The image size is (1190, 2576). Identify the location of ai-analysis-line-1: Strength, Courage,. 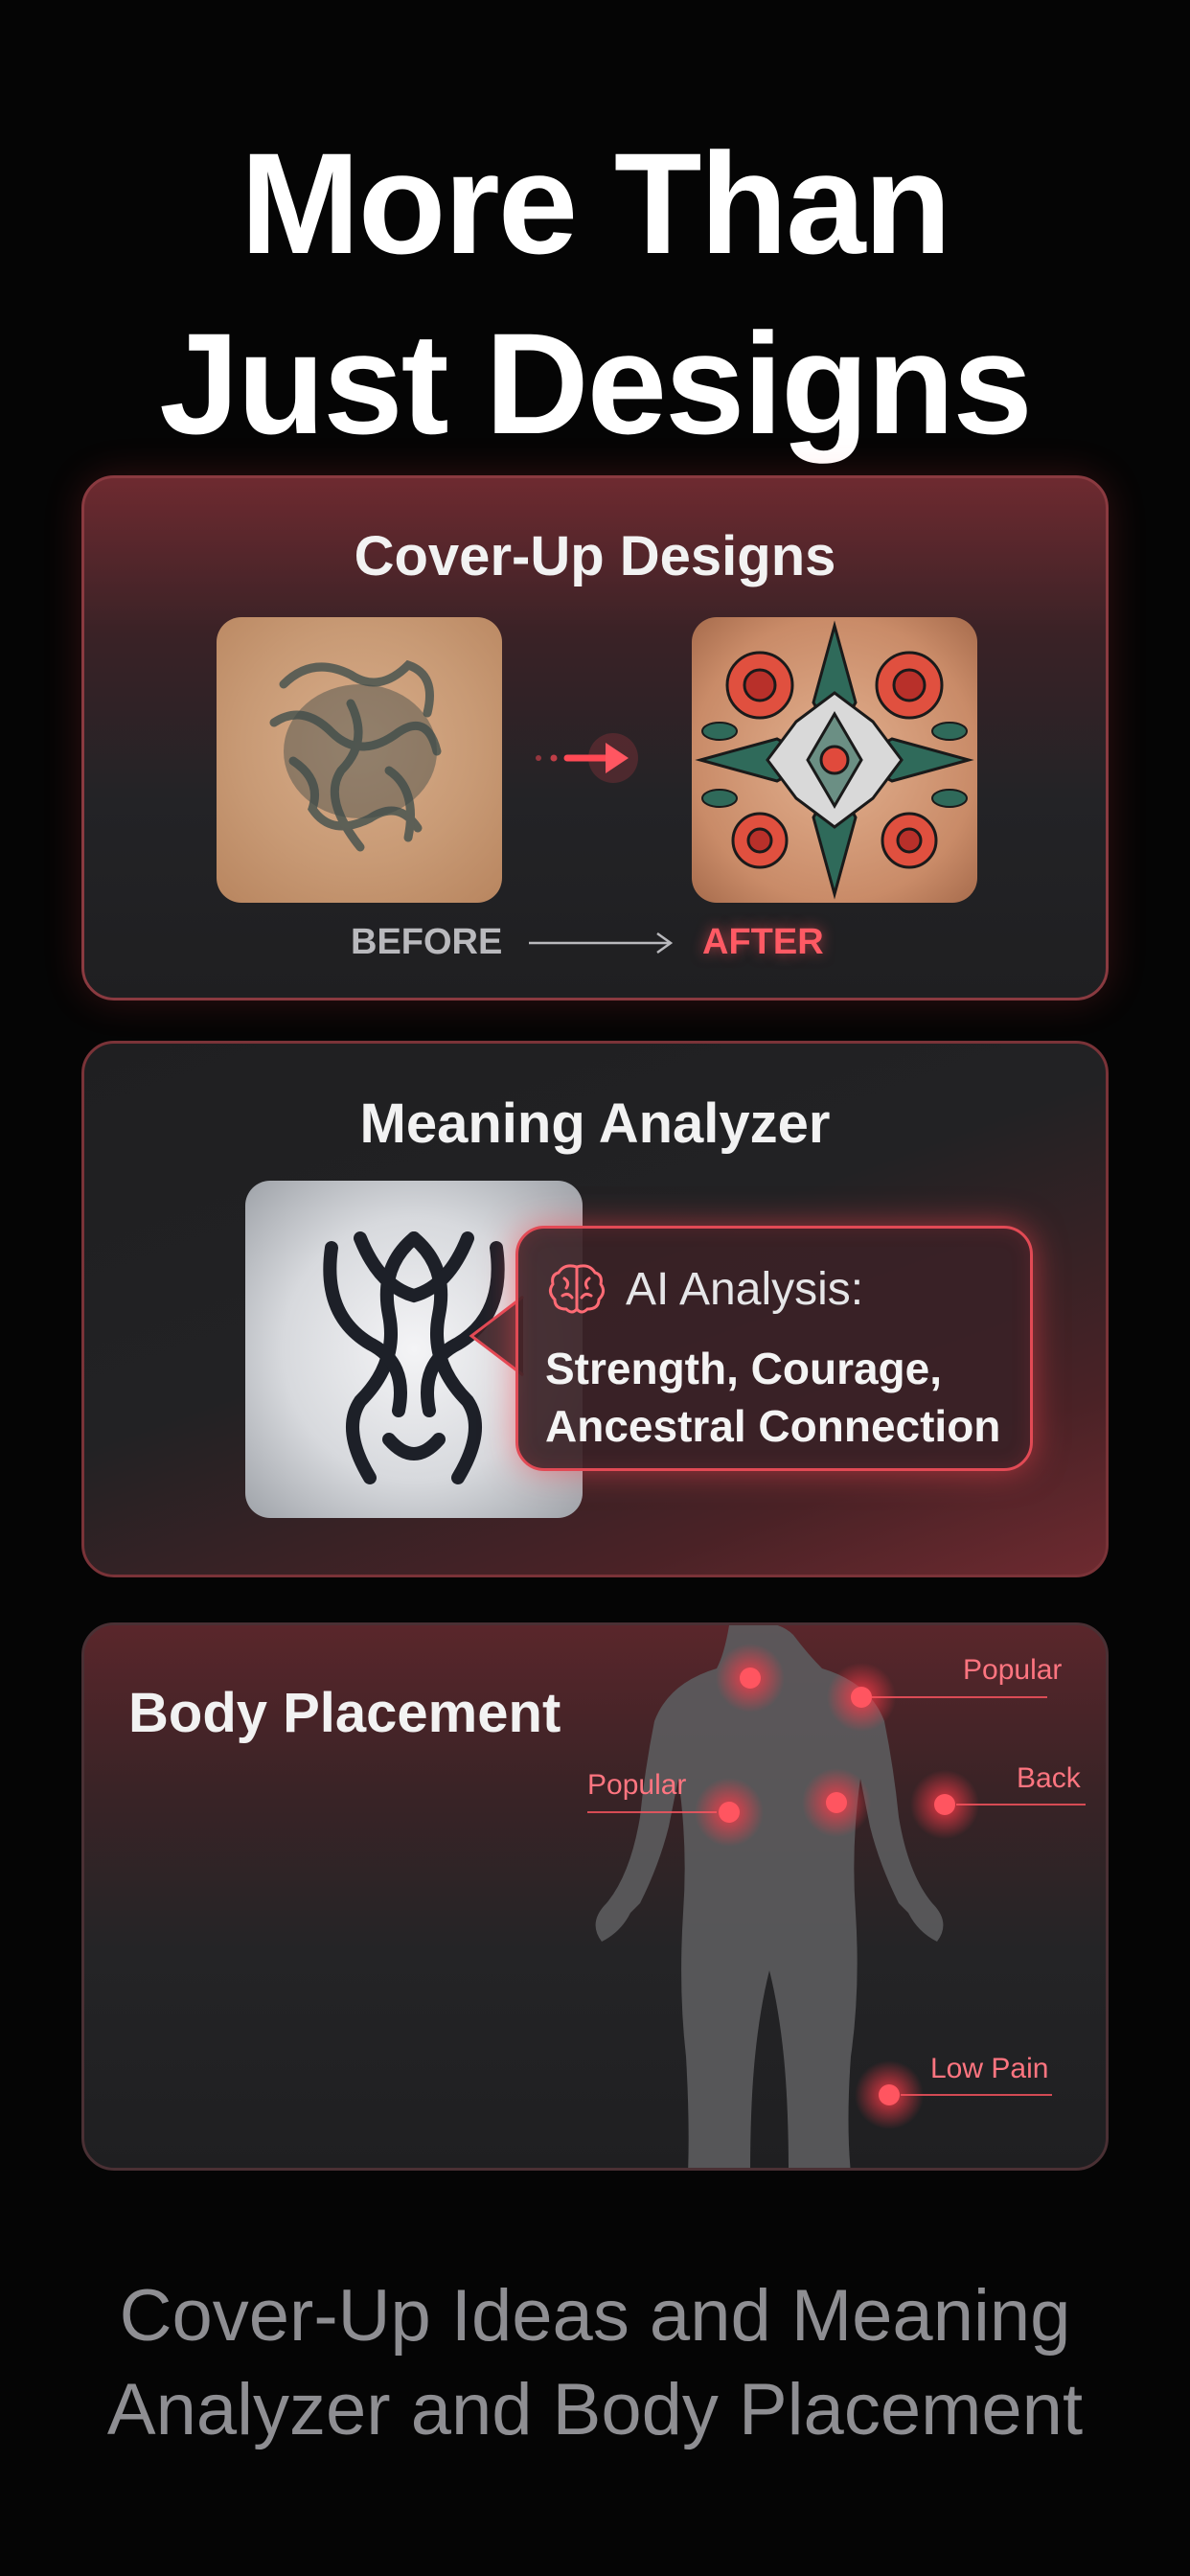
(744, 1368).